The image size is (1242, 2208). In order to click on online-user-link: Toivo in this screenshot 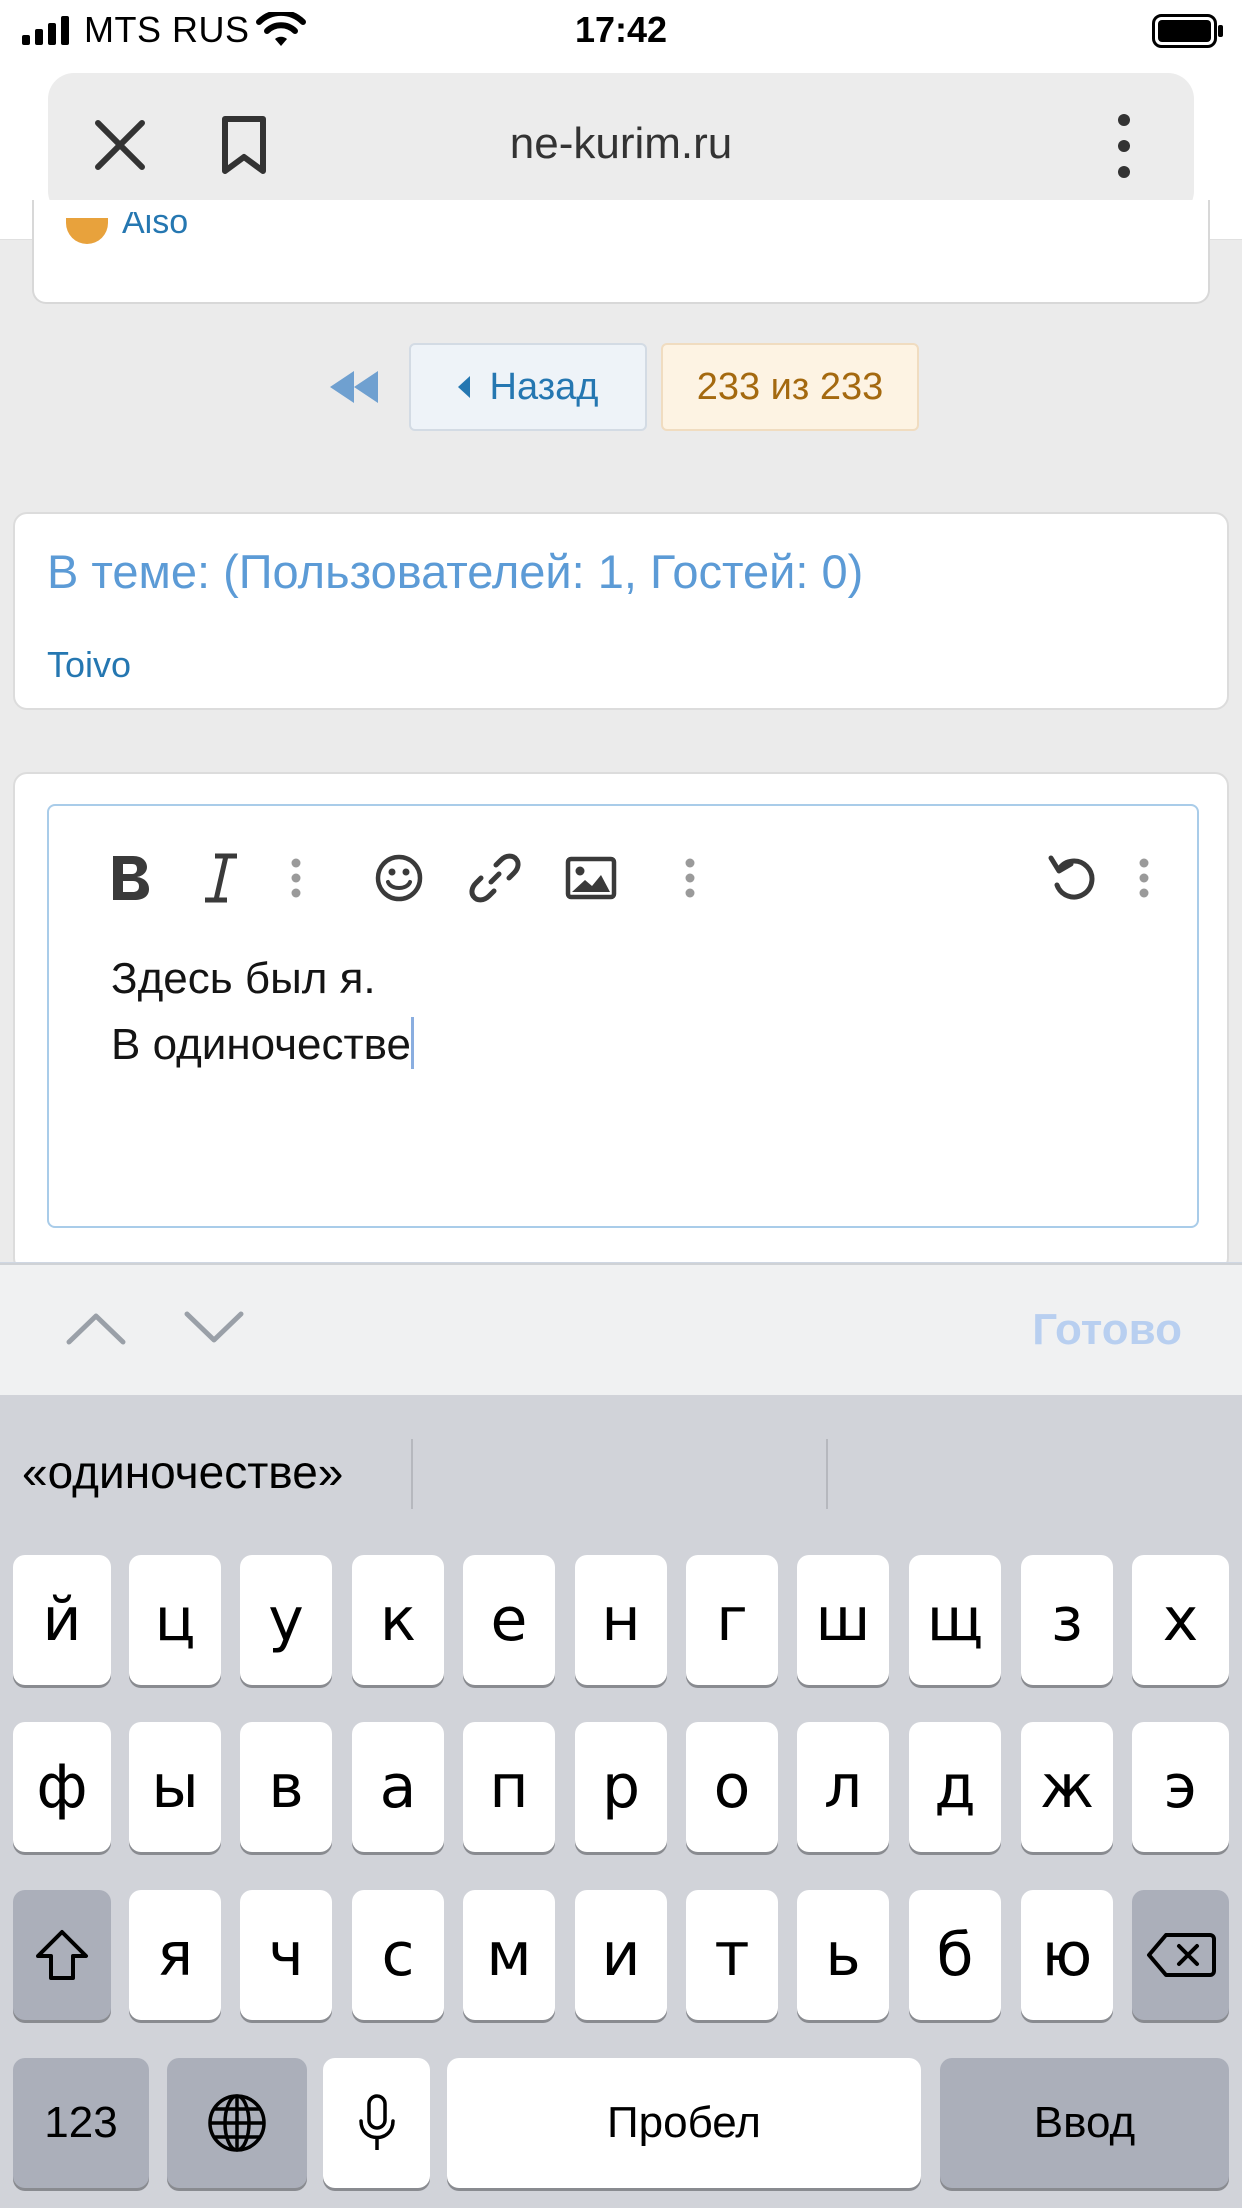, I will do `click(89, 665)`.